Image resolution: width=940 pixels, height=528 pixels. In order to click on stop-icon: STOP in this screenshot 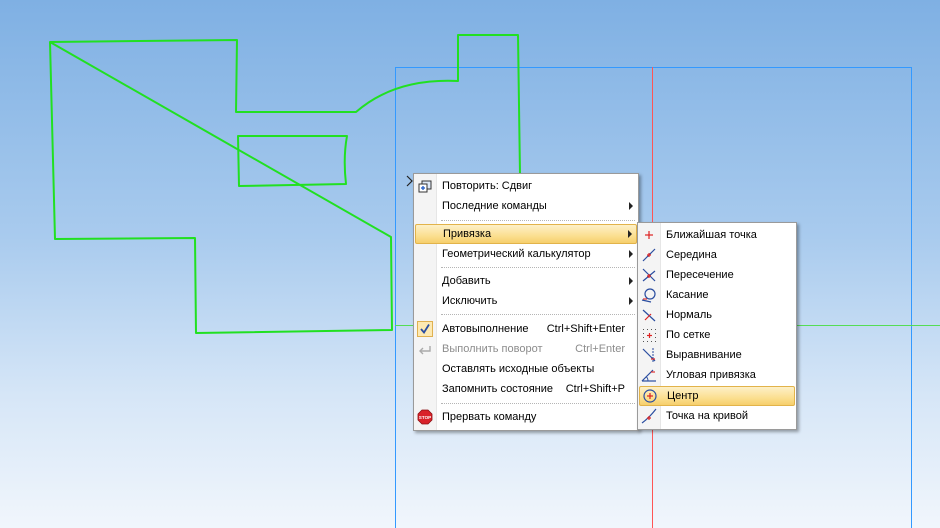, I will do `click(425, 417)`.